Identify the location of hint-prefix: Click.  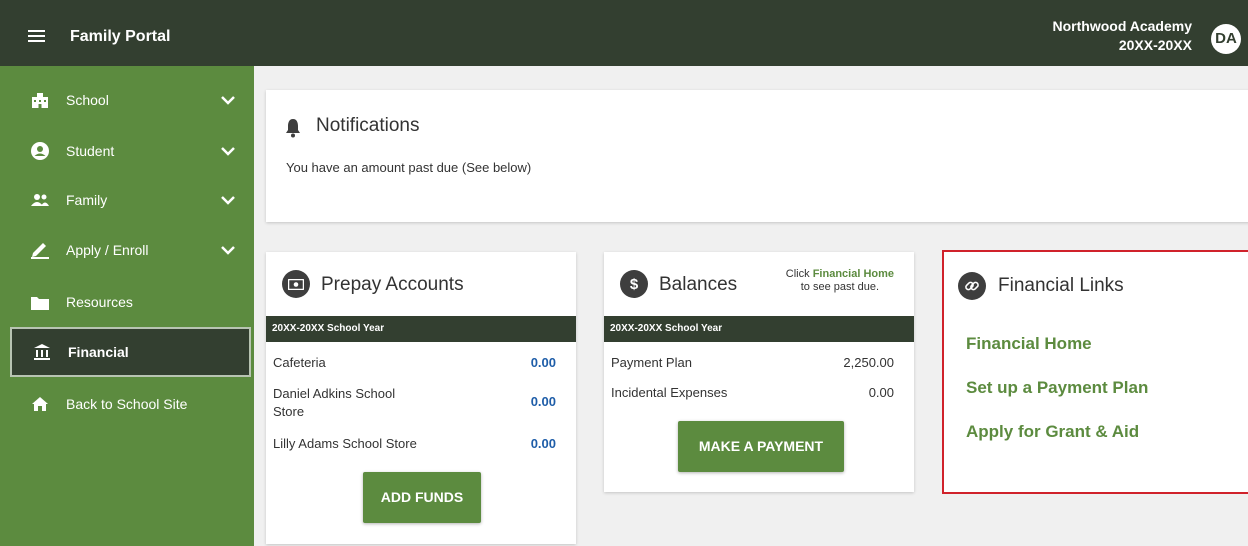
(797, 274).